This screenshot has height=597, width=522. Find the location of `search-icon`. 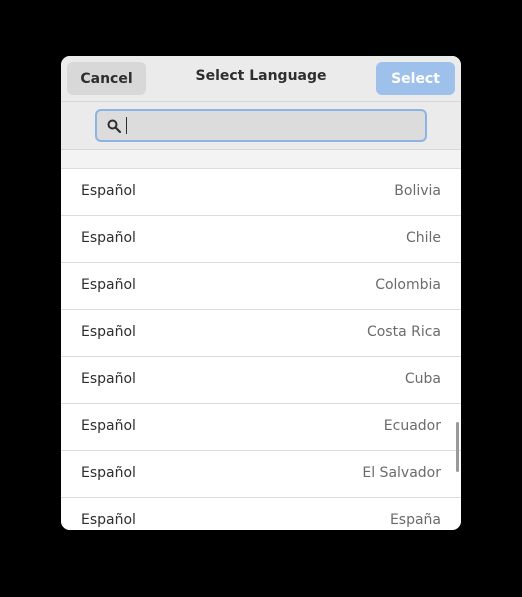

search-icon is located at coordinates (114, 126).